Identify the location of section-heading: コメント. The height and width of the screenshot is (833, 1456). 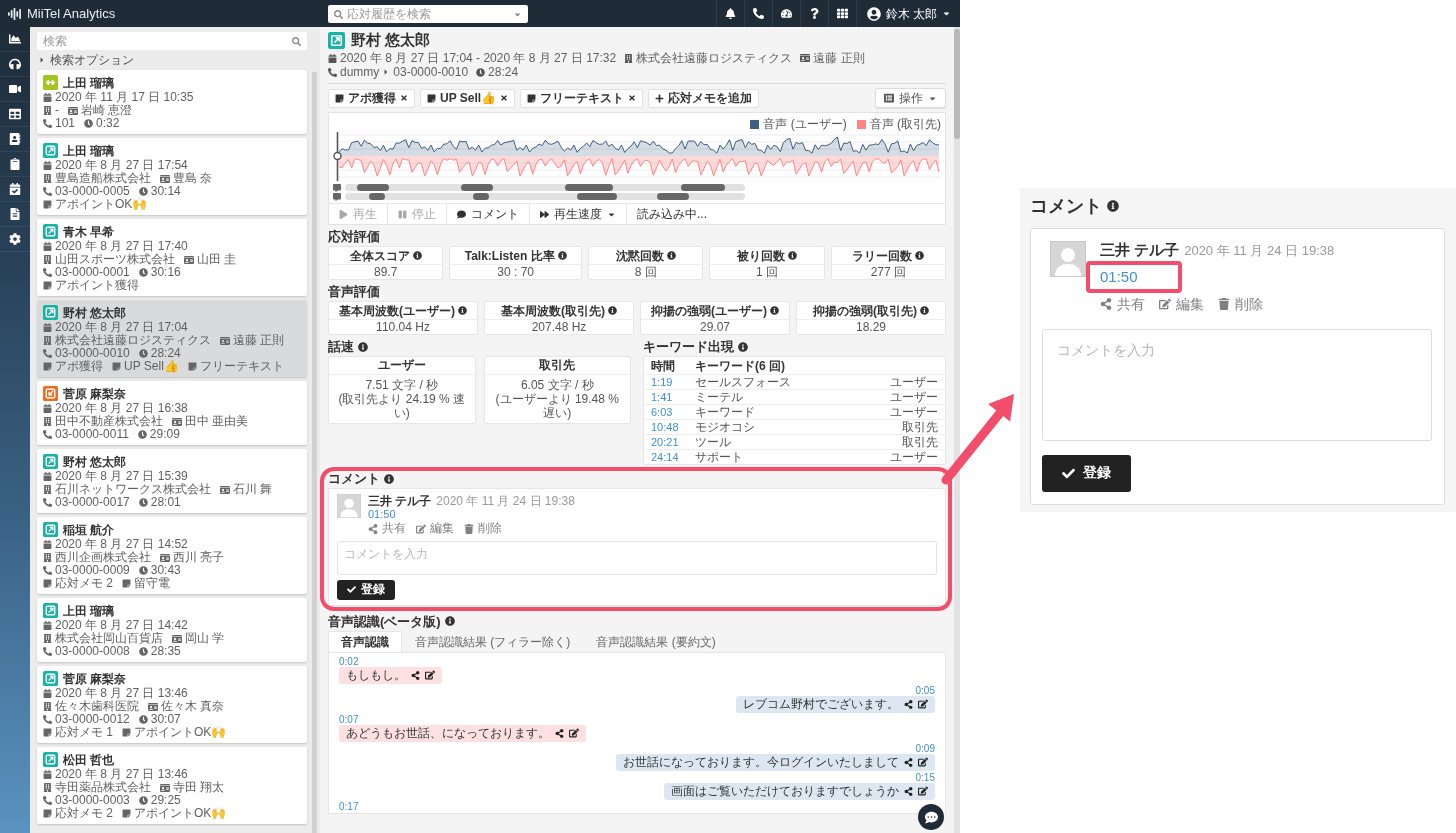
(1066, 206).